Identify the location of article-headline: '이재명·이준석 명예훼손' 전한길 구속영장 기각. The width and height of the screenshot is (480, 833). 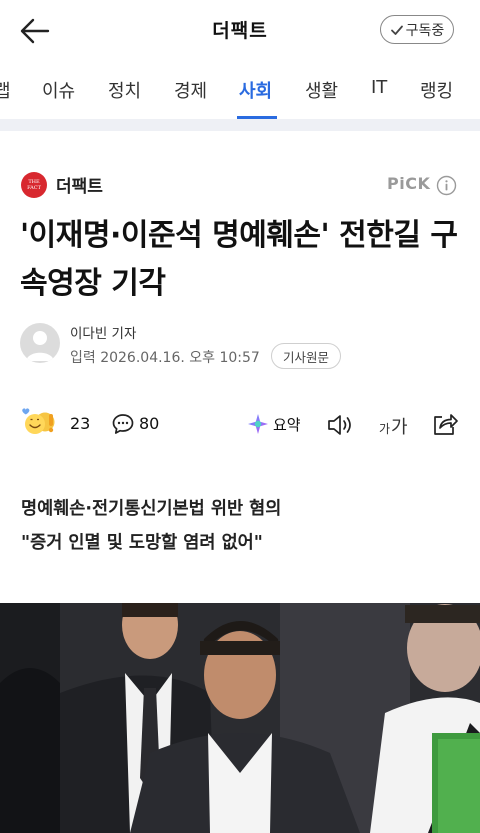
(239, 259).